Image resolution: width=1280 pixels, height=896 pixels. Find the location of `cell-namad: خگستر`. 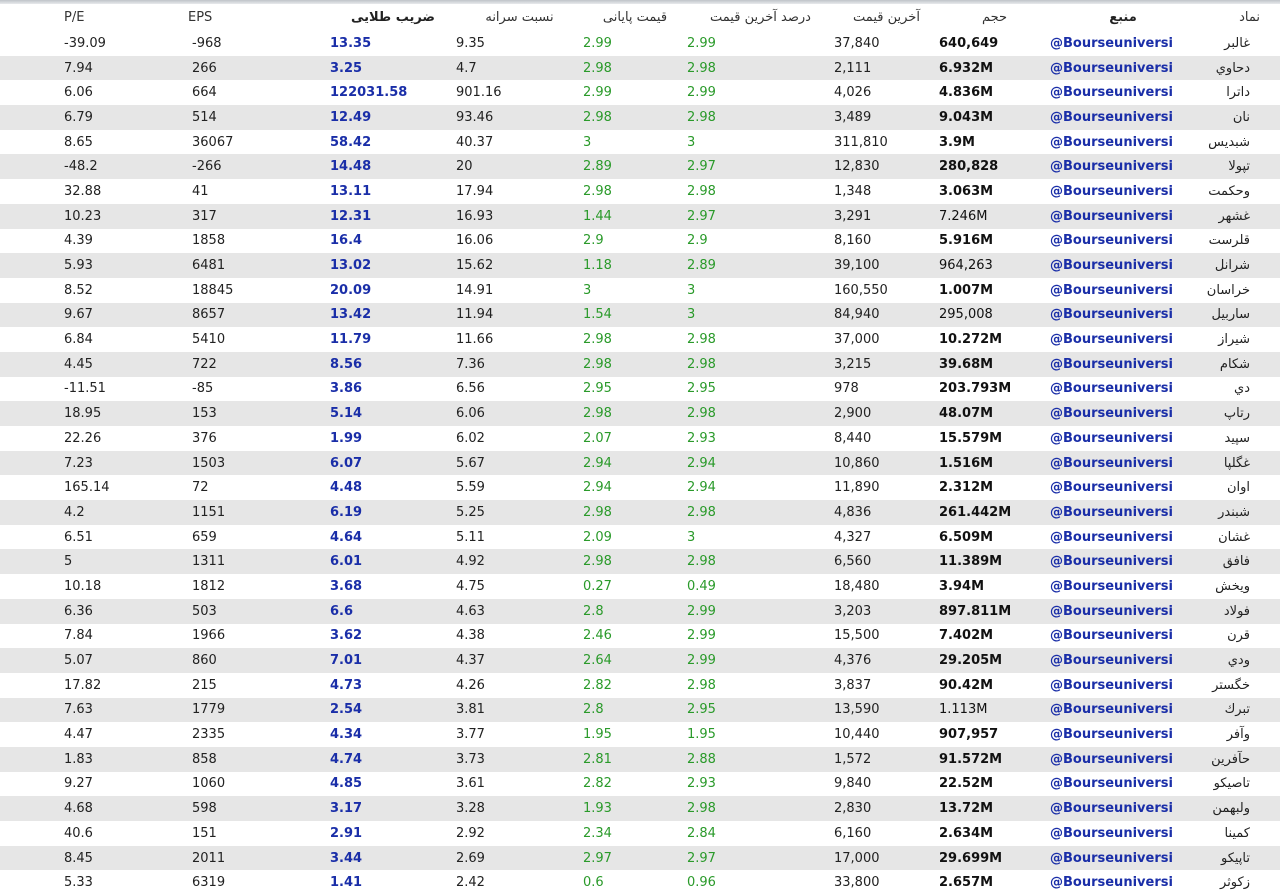

cell-namad: خگستر is located at coordinates (1238, 685).